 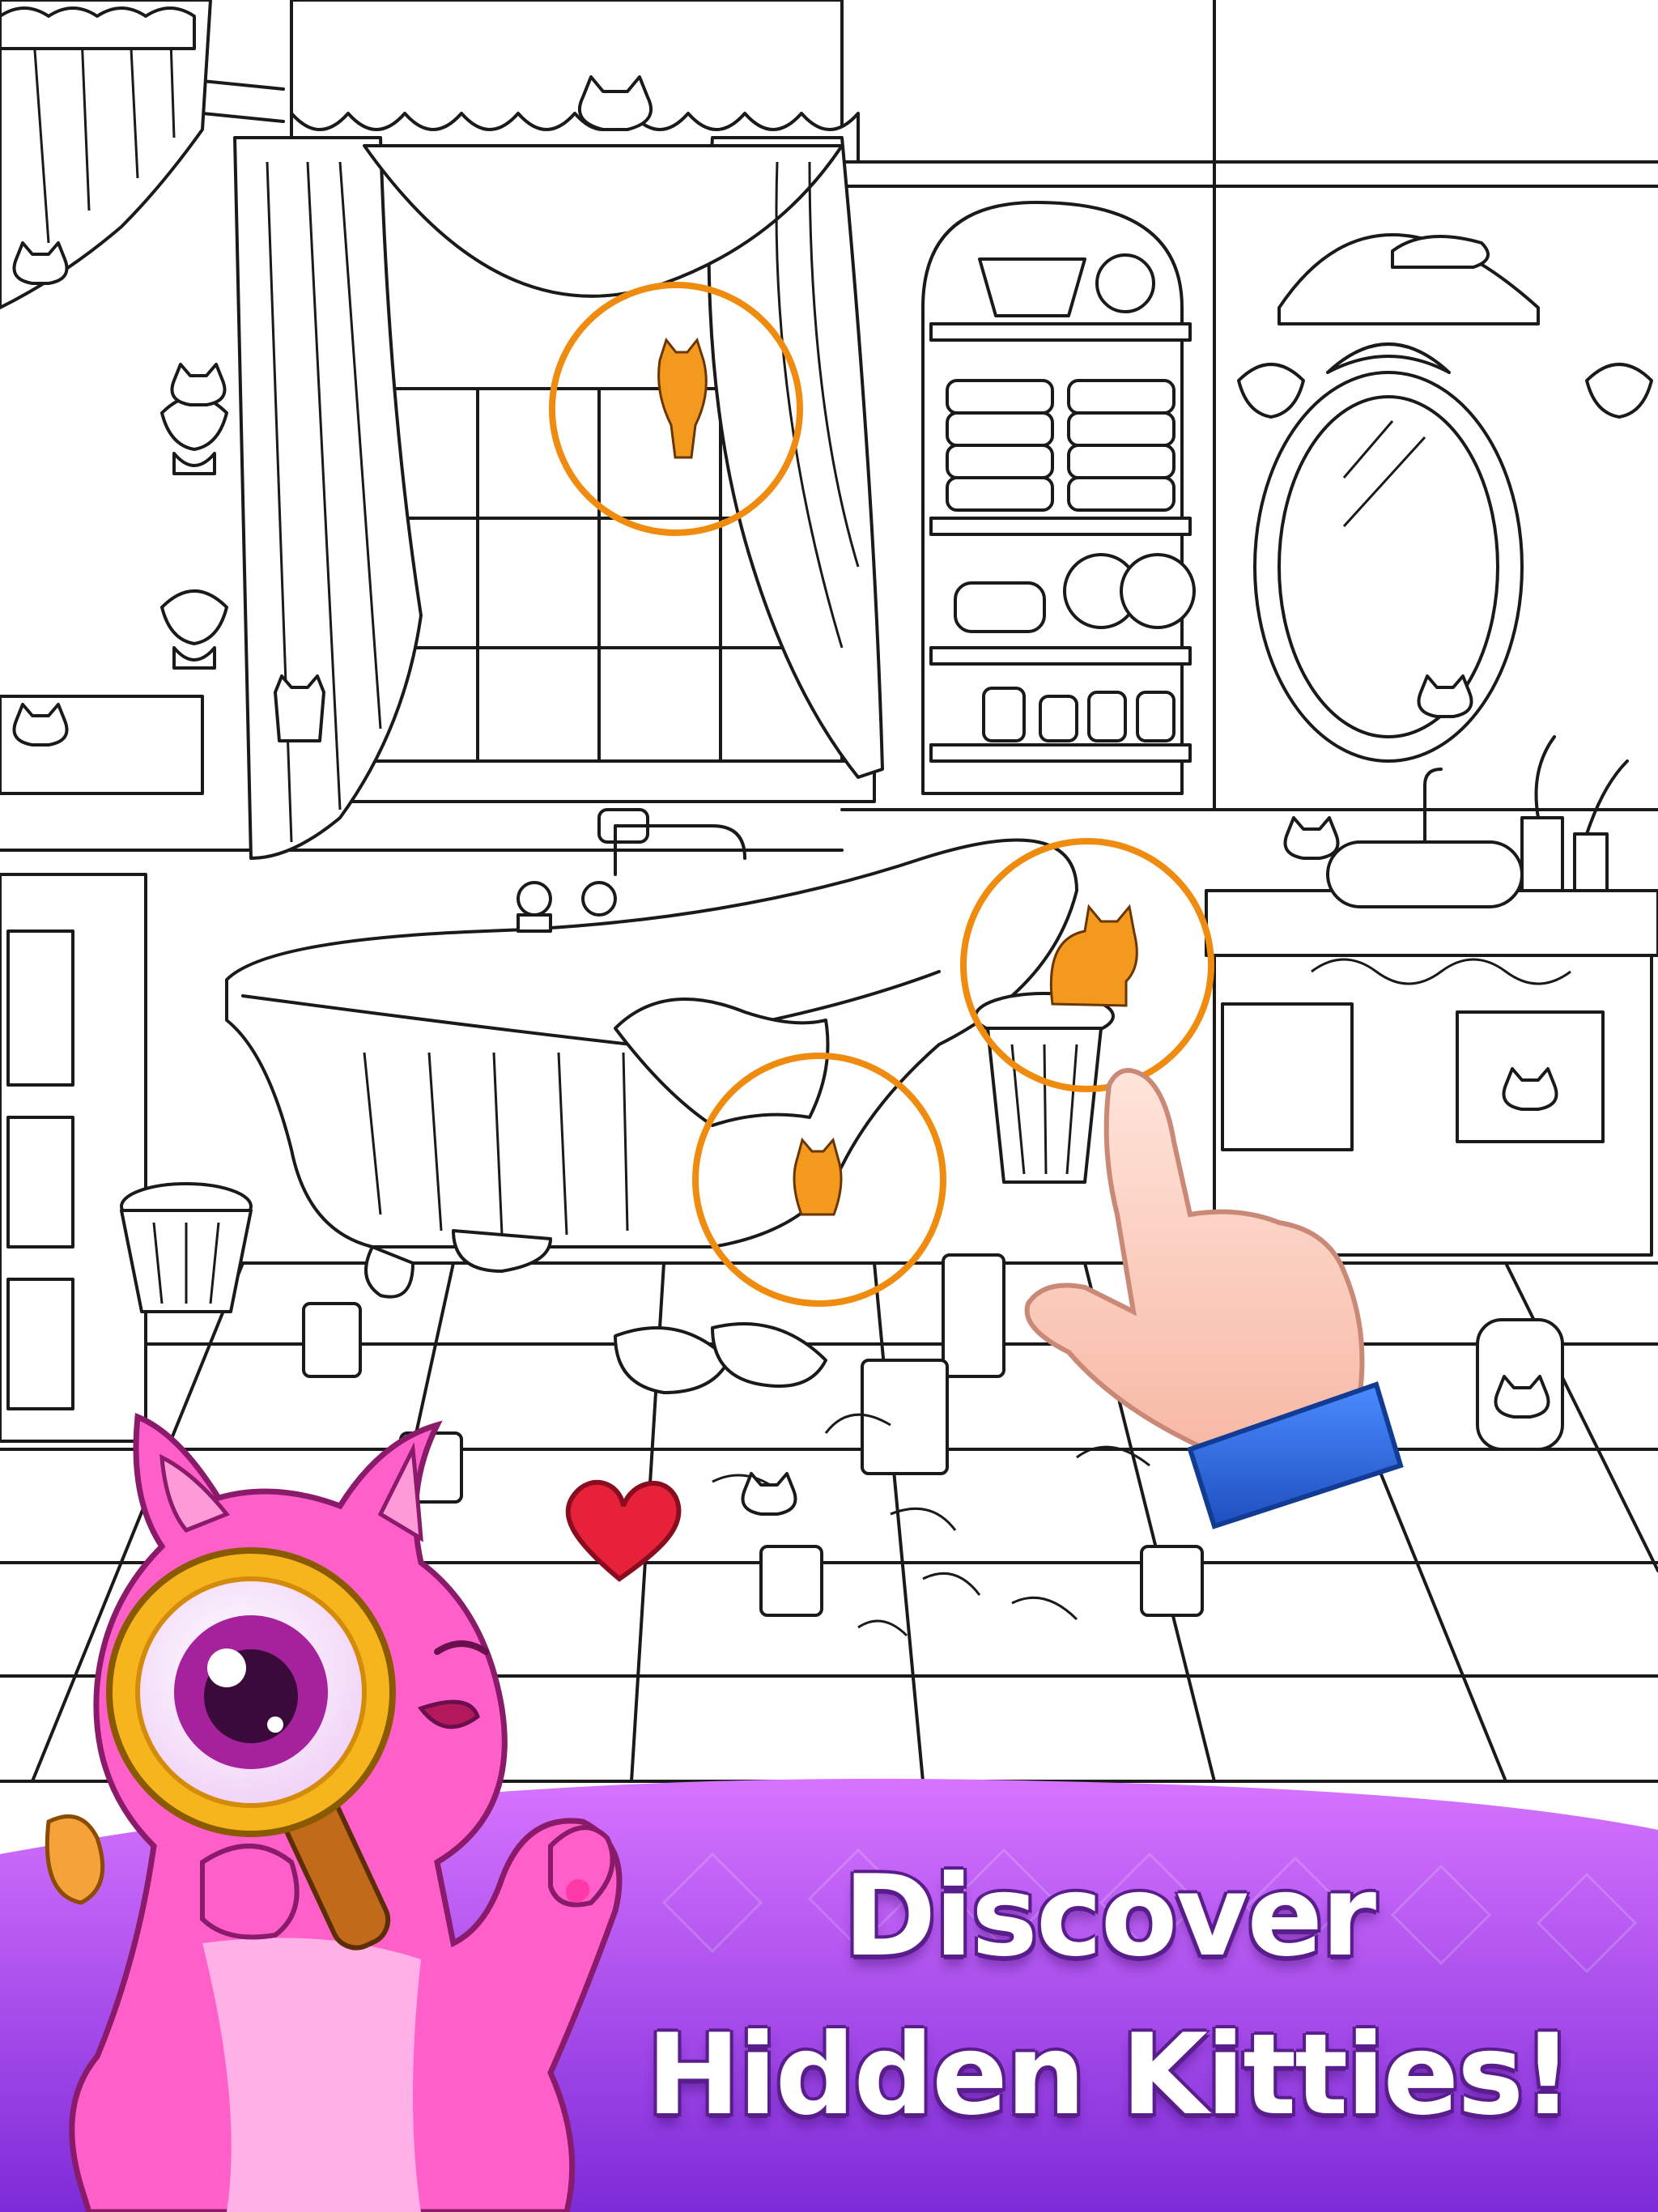 I want to click on left-cabinet, so click(x=102, y=1069).